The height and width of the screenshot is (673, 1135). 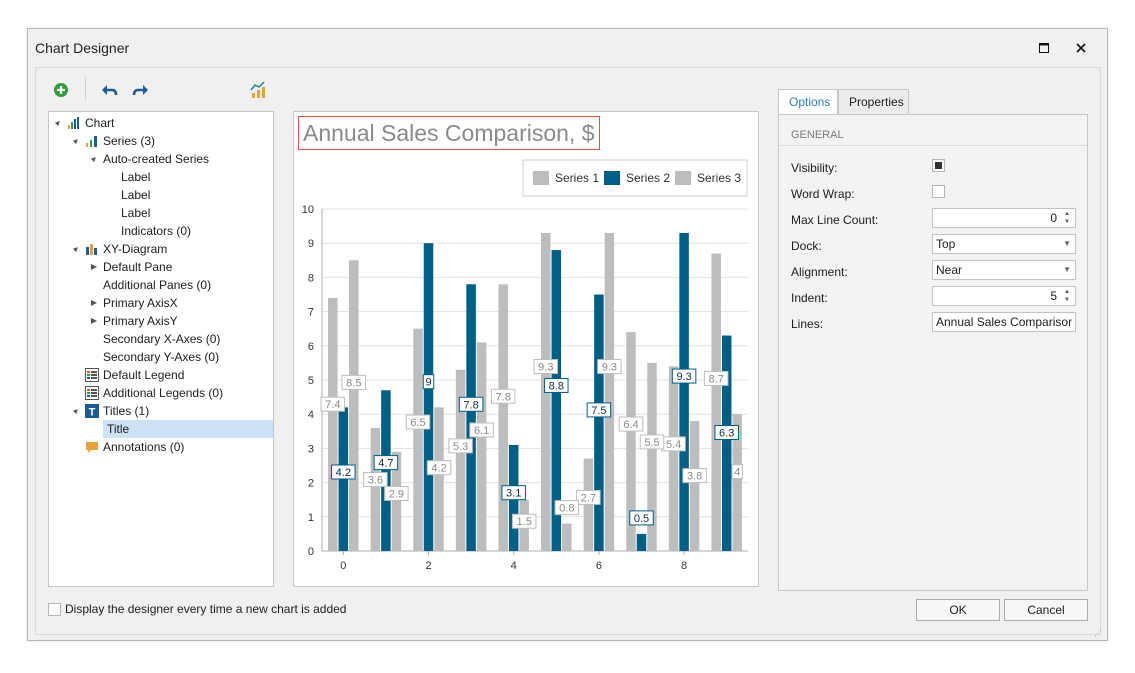 What do you see at coordinates (1099, 634) in the screenshot?
I see `resize-grip: ⋰` at bounding box center [1099, 634].